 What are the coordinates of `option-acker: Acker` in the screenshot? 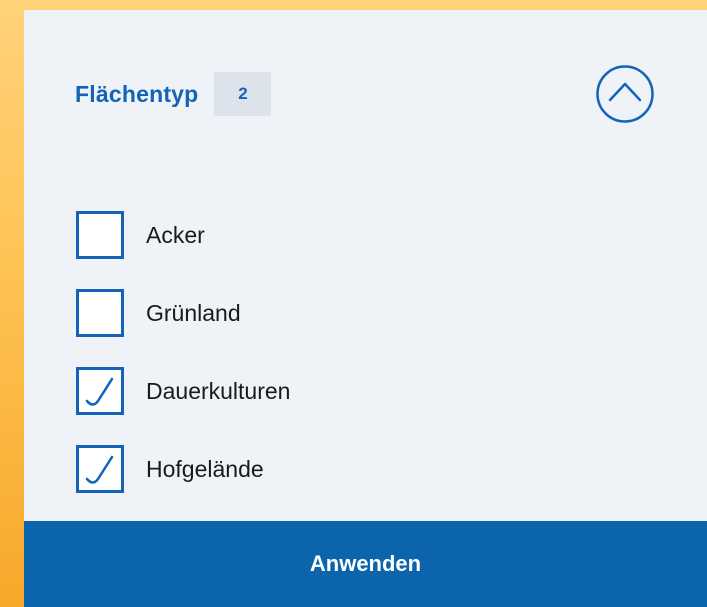 It's located at (183, 235).